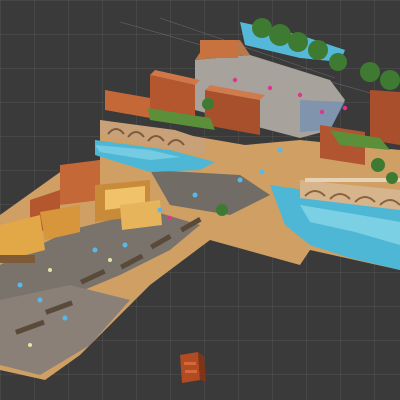 The width and height of the screenshot is (400, 400). I want to click on stray-crate-prop, so click(193, 367).